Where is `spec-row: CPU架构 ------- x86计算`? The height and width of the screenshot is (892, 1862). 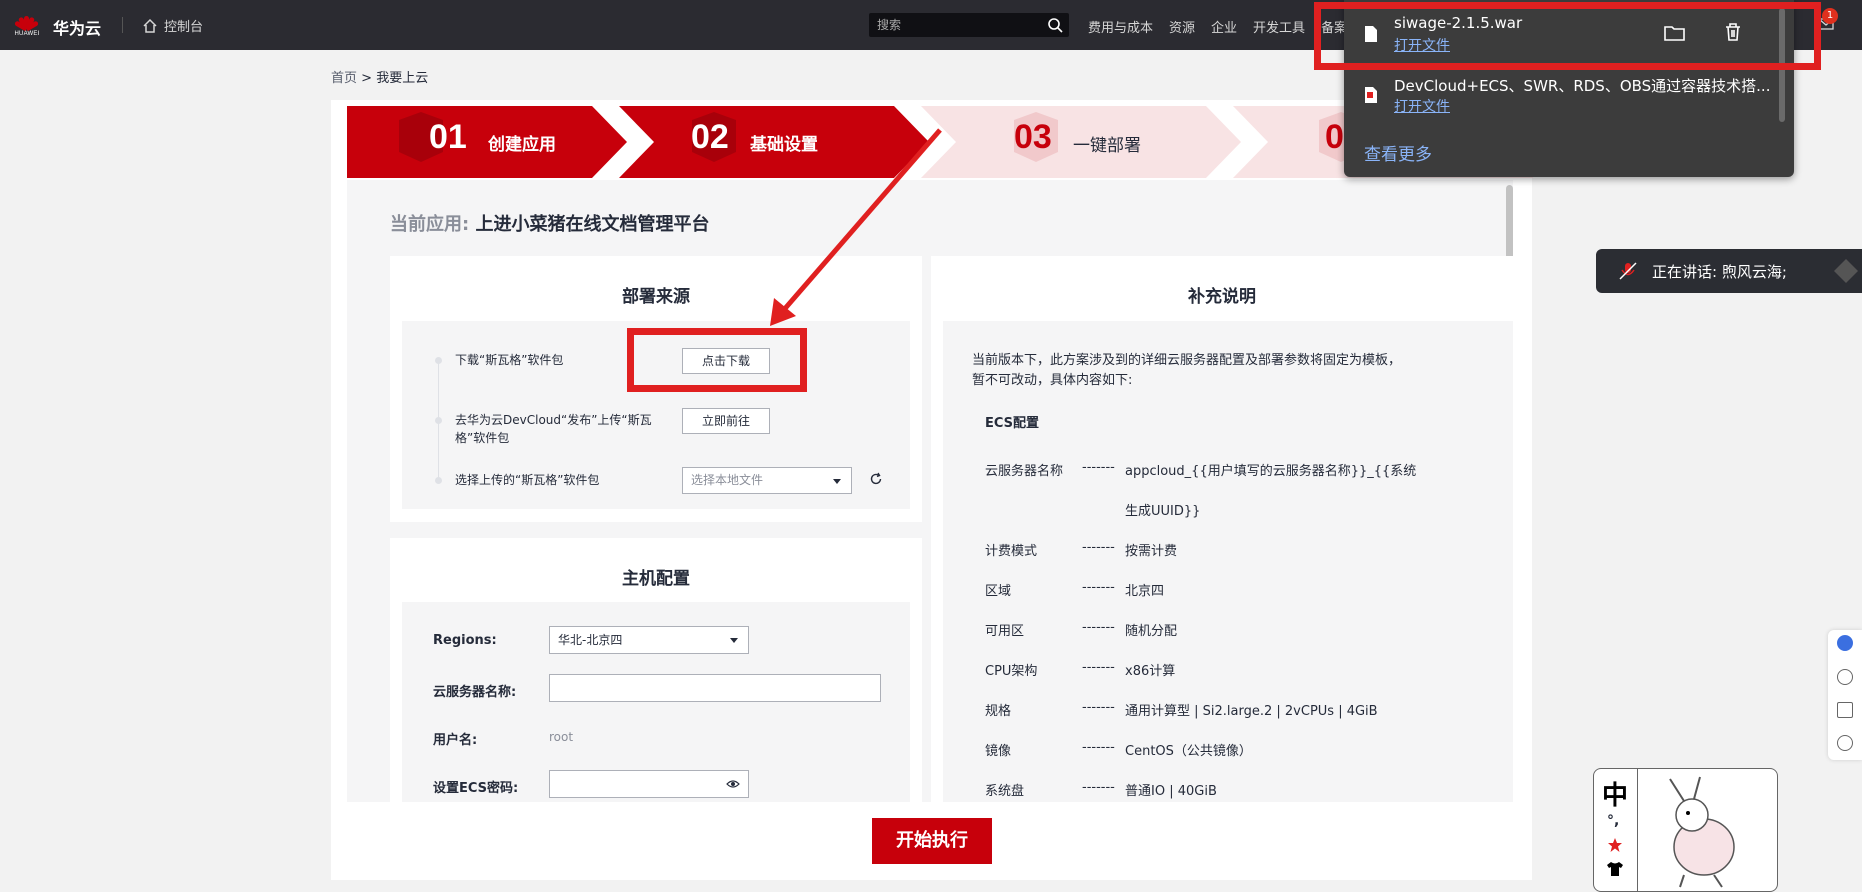
spec-row: CPU架构 ------- x86计算 is located at coordinates (1200, 670).